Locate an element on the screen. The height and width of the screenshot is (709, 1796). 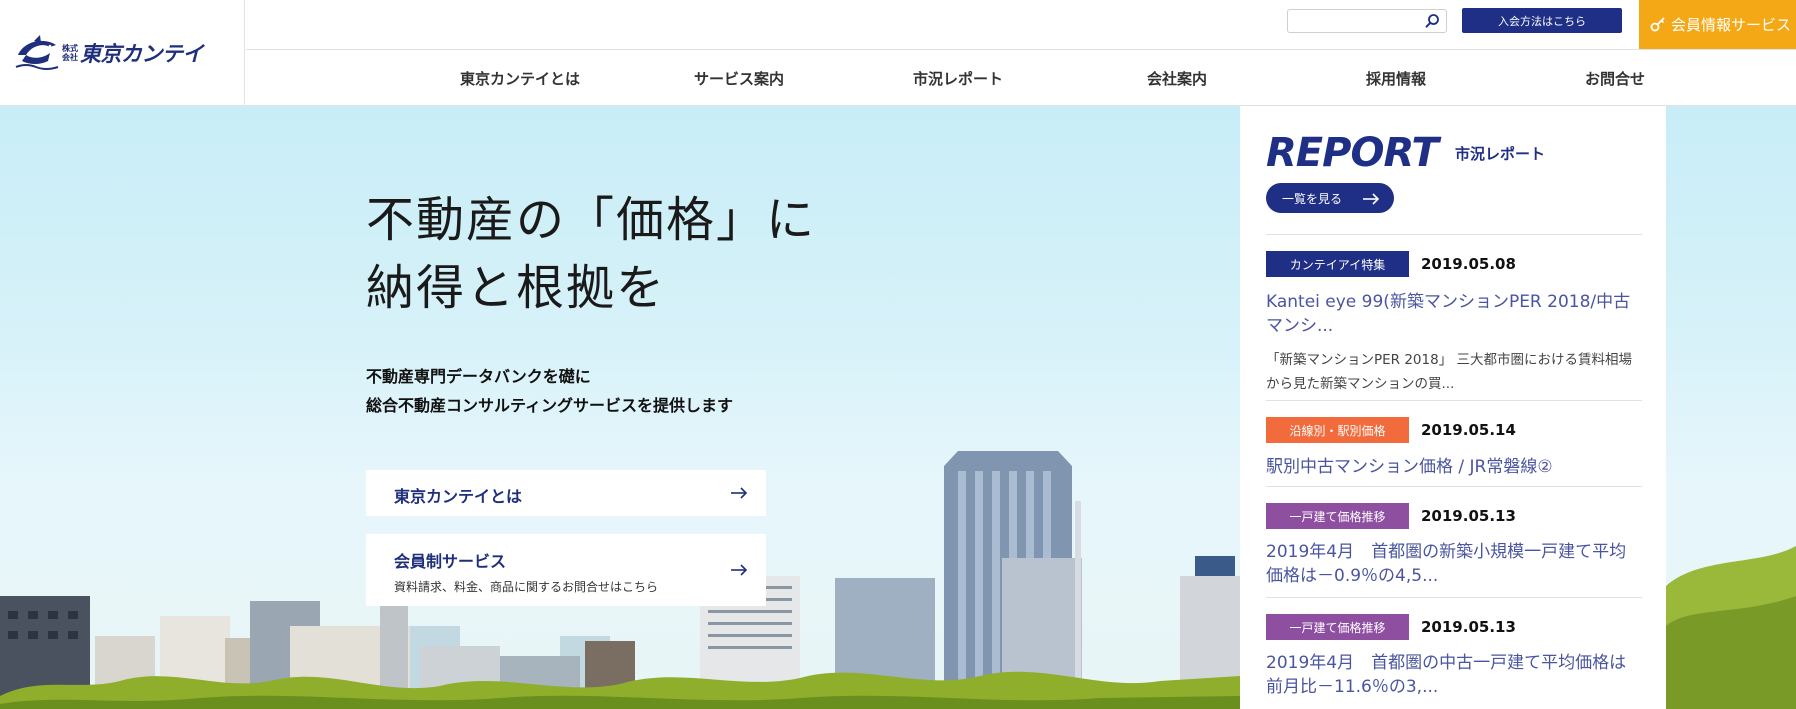
hero-subtext-line2: 総合不動産コンサルティングサービスを提供します is located at coordinates (550, 405).